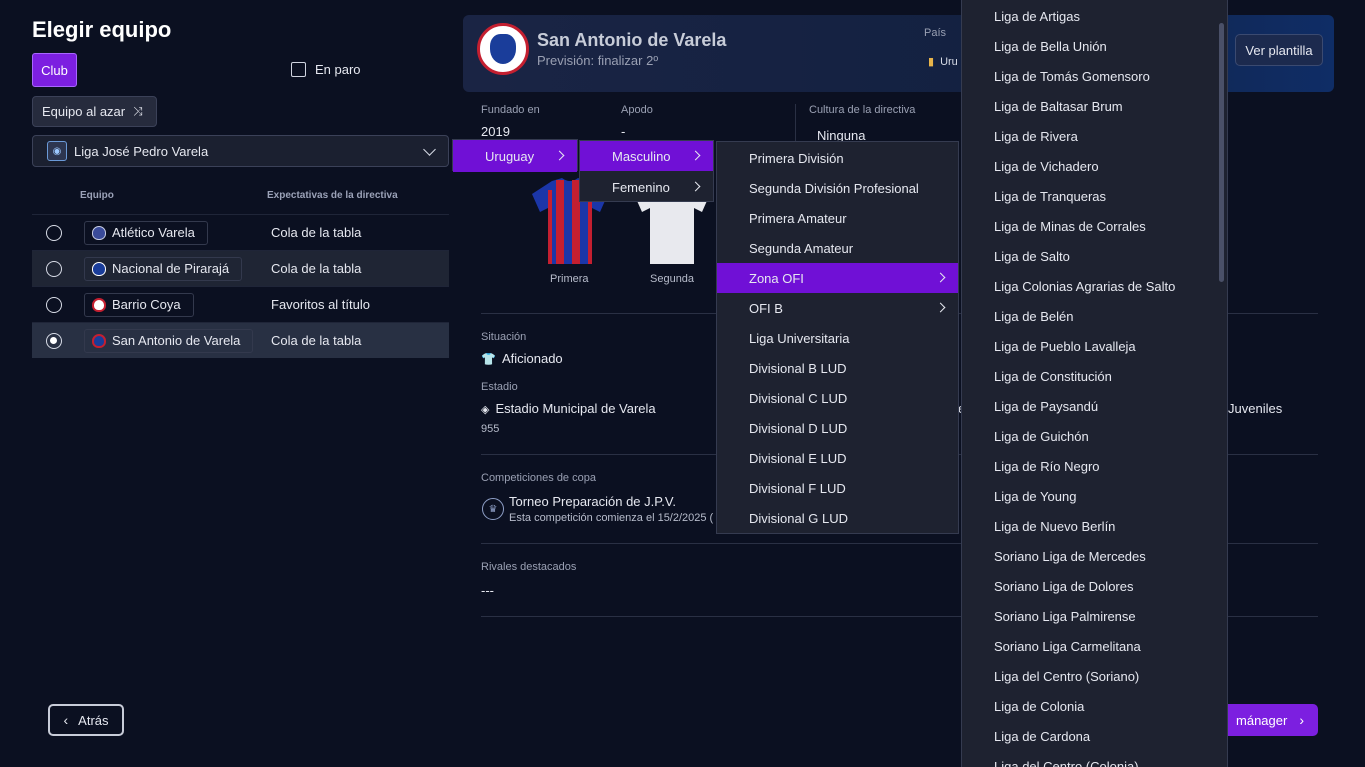  I want to click on menu-item-league: Liga de Tomás Gomensoro, so click(1094, 76).